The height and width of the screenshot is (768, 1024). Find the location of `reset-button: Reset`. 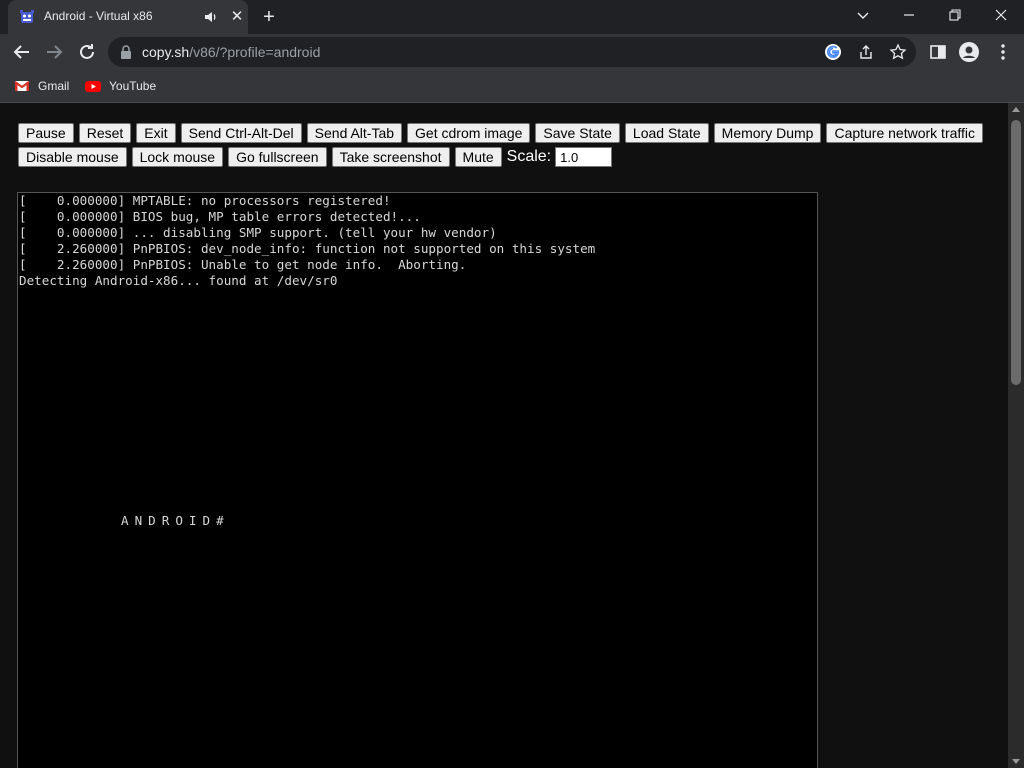

reset-button: Reset is located at coordinates (105, 133).